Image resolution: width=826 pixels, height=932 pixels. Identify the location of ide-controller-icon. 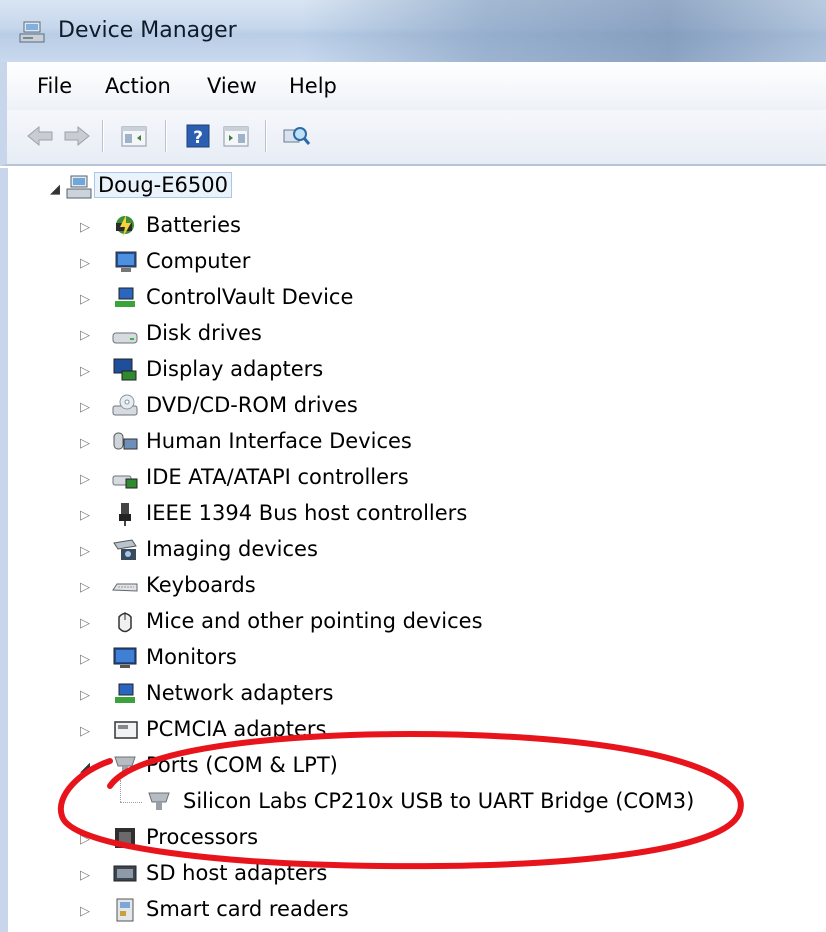
(125, 482).